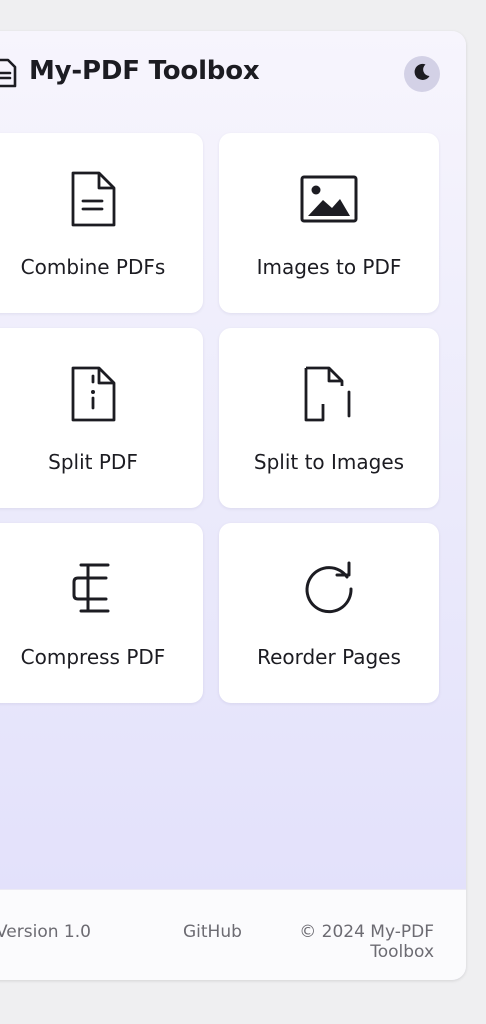 The image size is (486, 1024). What do you see at coordinates (101, 394) in the screenshot?
I see `split-document-icon` at bounding box center [101, 394].